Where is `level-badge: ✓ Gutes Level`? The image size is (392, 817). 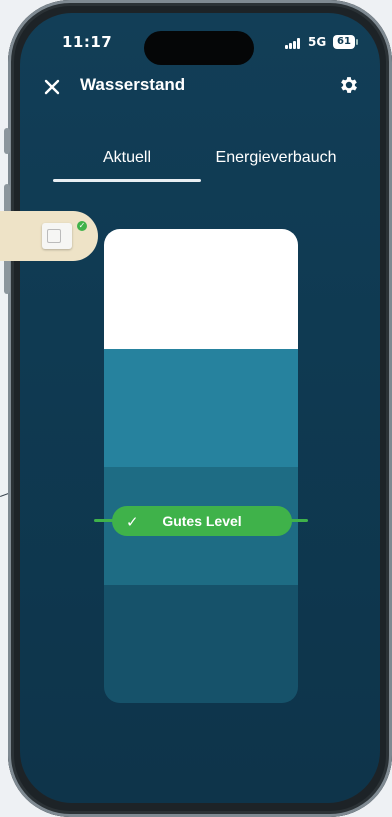
level-badge: ✓ Gutes Level is located at coordinates (202, 521).